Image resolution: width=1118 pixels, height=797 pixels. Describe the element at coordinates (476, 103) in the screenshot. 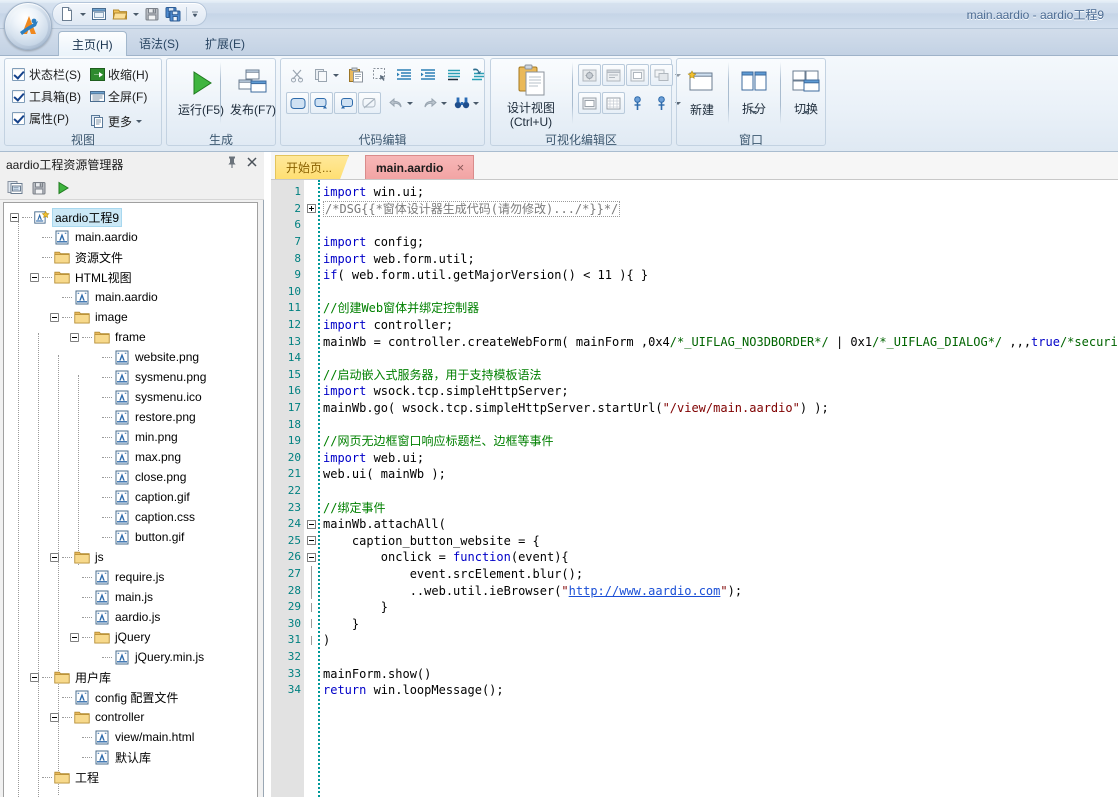

I see `find-dropdown-caret-icon` at that location.